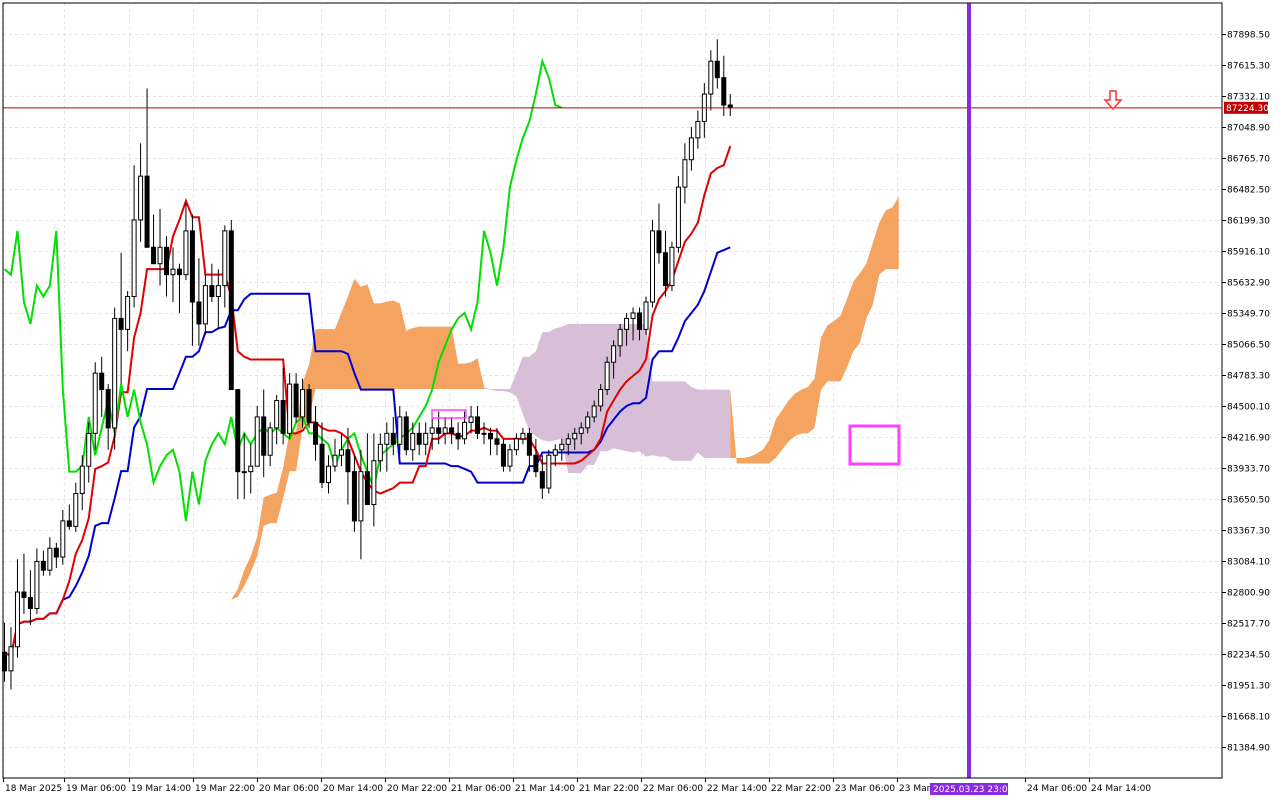  I want to click on x-tick-label: 23 Mar 06:00, so click(865, 789).